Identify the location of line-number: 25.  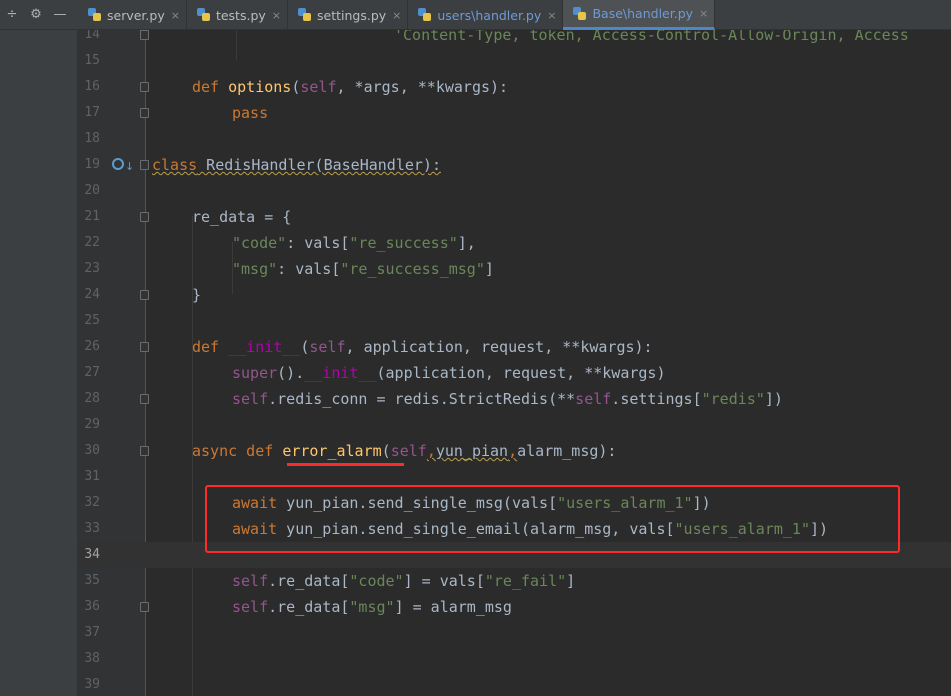
(92, 320).